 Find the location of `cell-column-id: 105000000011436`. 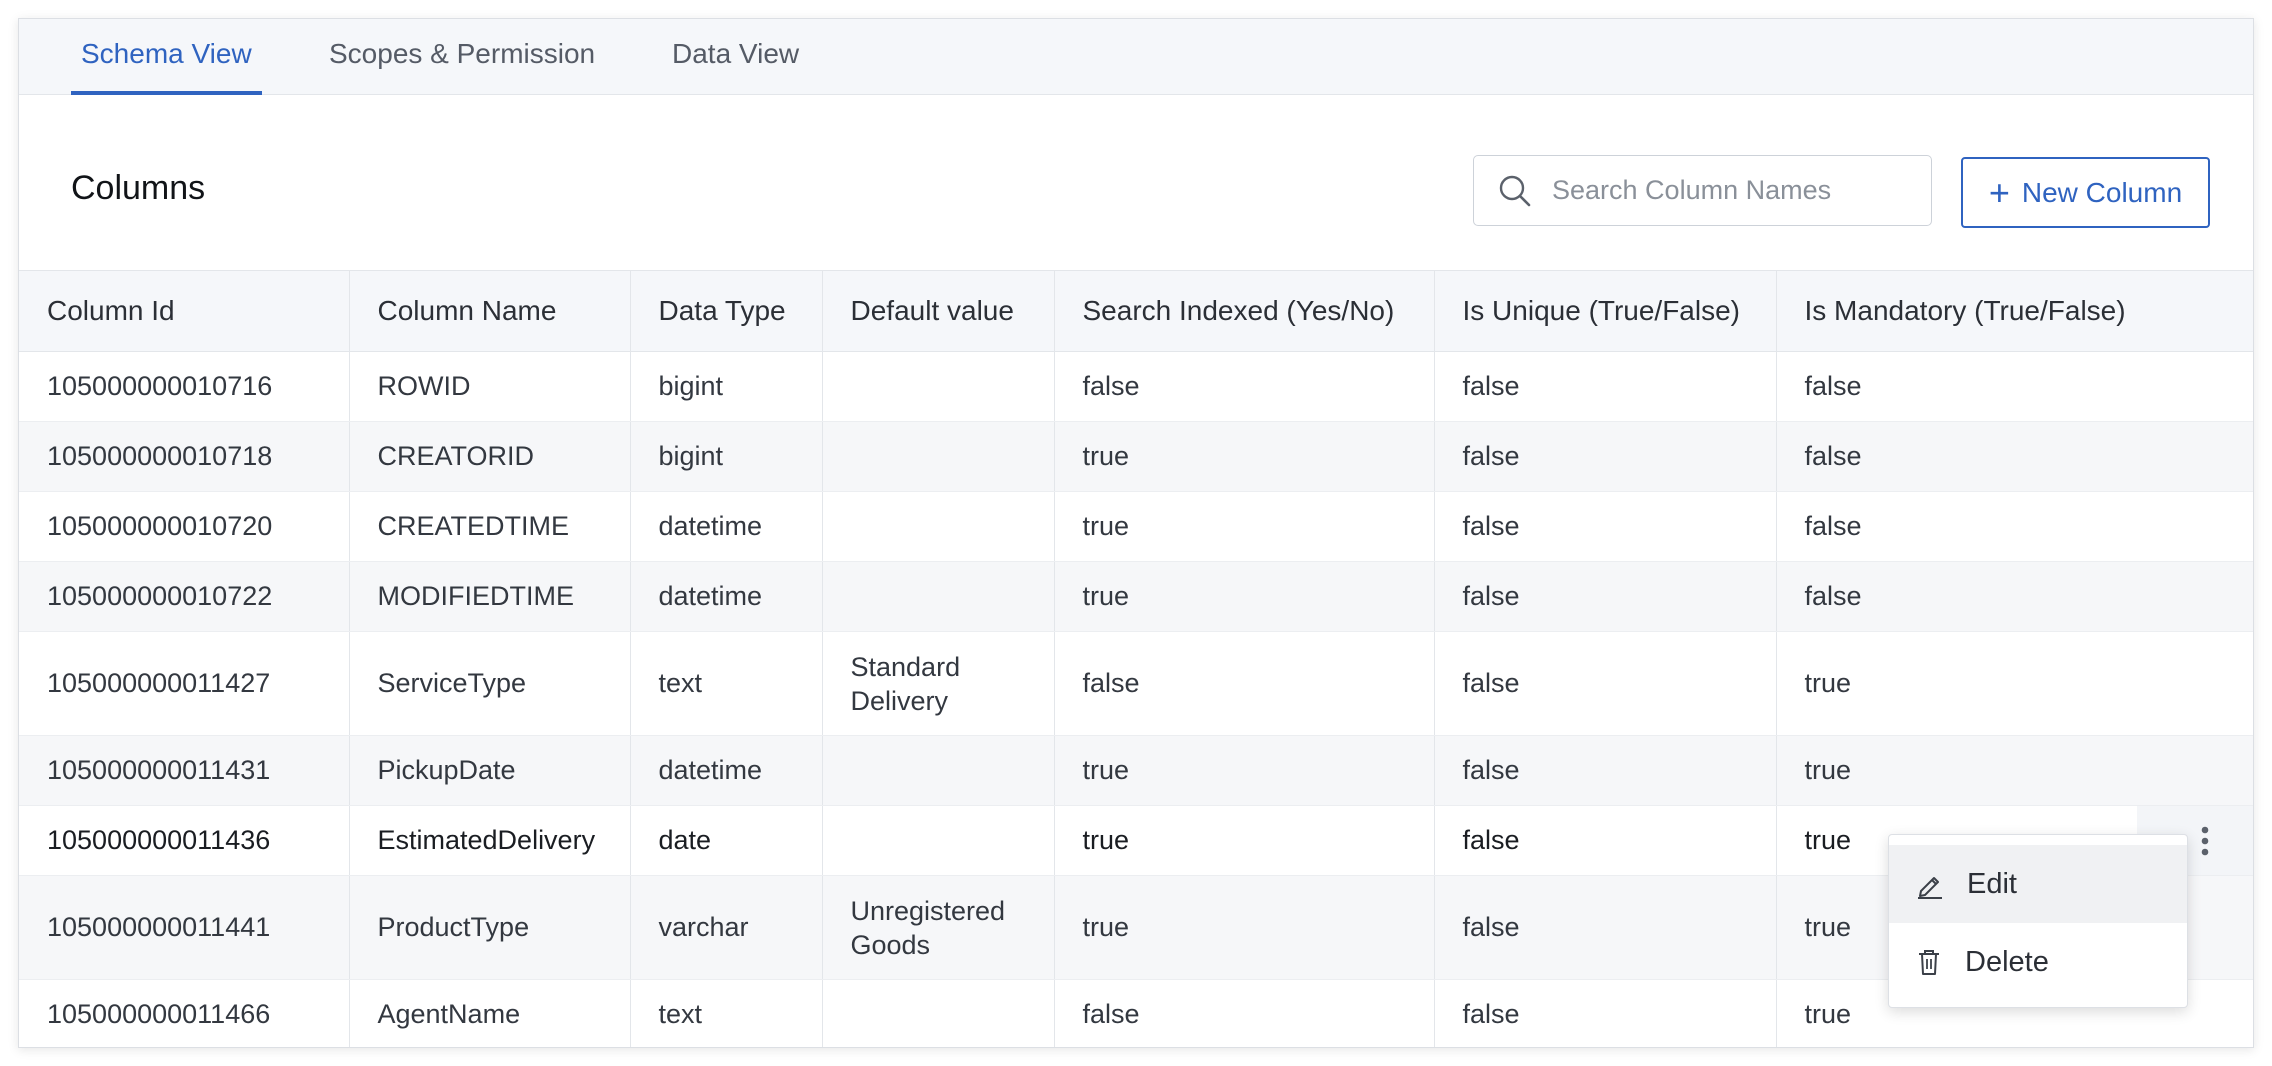

cell-column-id: 105000000011436 is located at coordinates (184, 840).